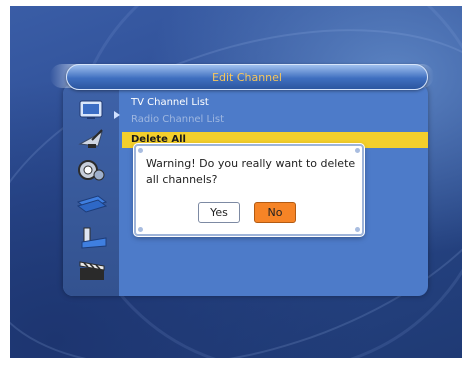 This screenshot has width=473, height=371. I want to click on tools-icon, so click(92, 238).